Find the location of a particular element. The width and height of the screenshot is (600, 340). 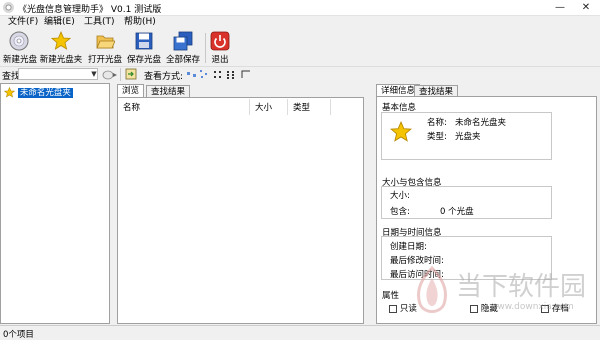

exit-button: 退出 is located at coordinates (220, 49).